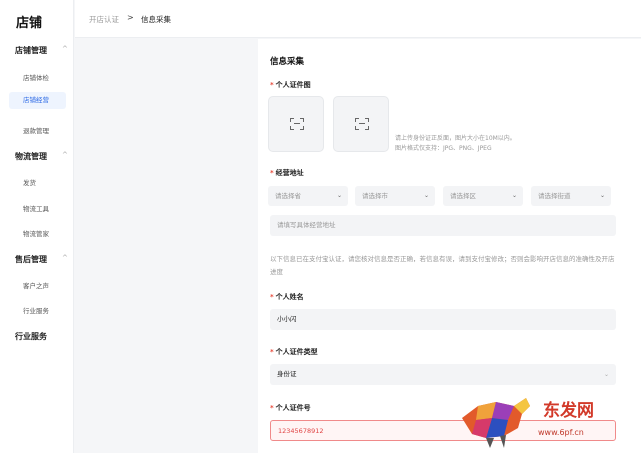 This screenshot has width=641, height=453. What do you see at coordinates (308, 196) in the screenshot?
I see `province-select: 请选择省 ⌄` at bounding box center [308, 196].